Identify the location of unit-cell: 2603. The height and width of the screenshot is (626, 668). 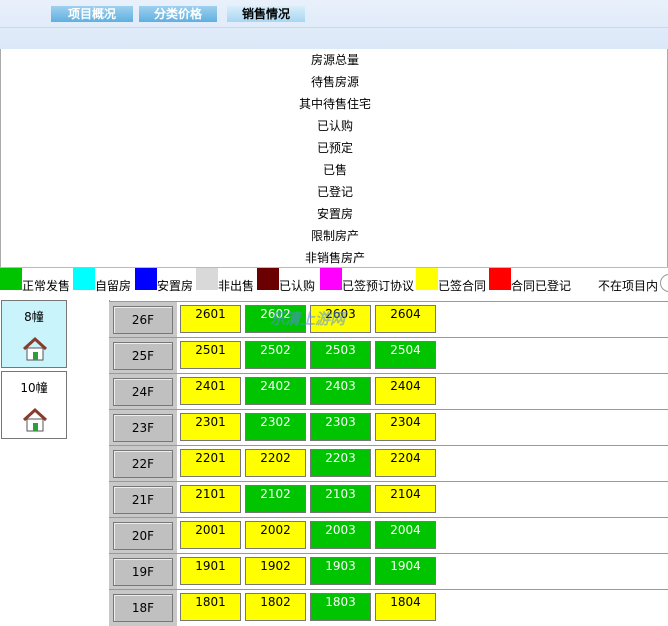
(340, 319).